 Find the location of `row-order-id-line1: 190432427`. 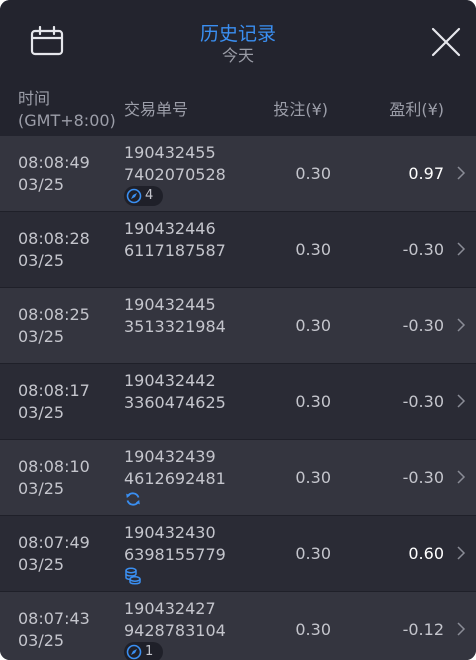

row-order-id-line1: 190432427 is located at coordinates (170, 608).